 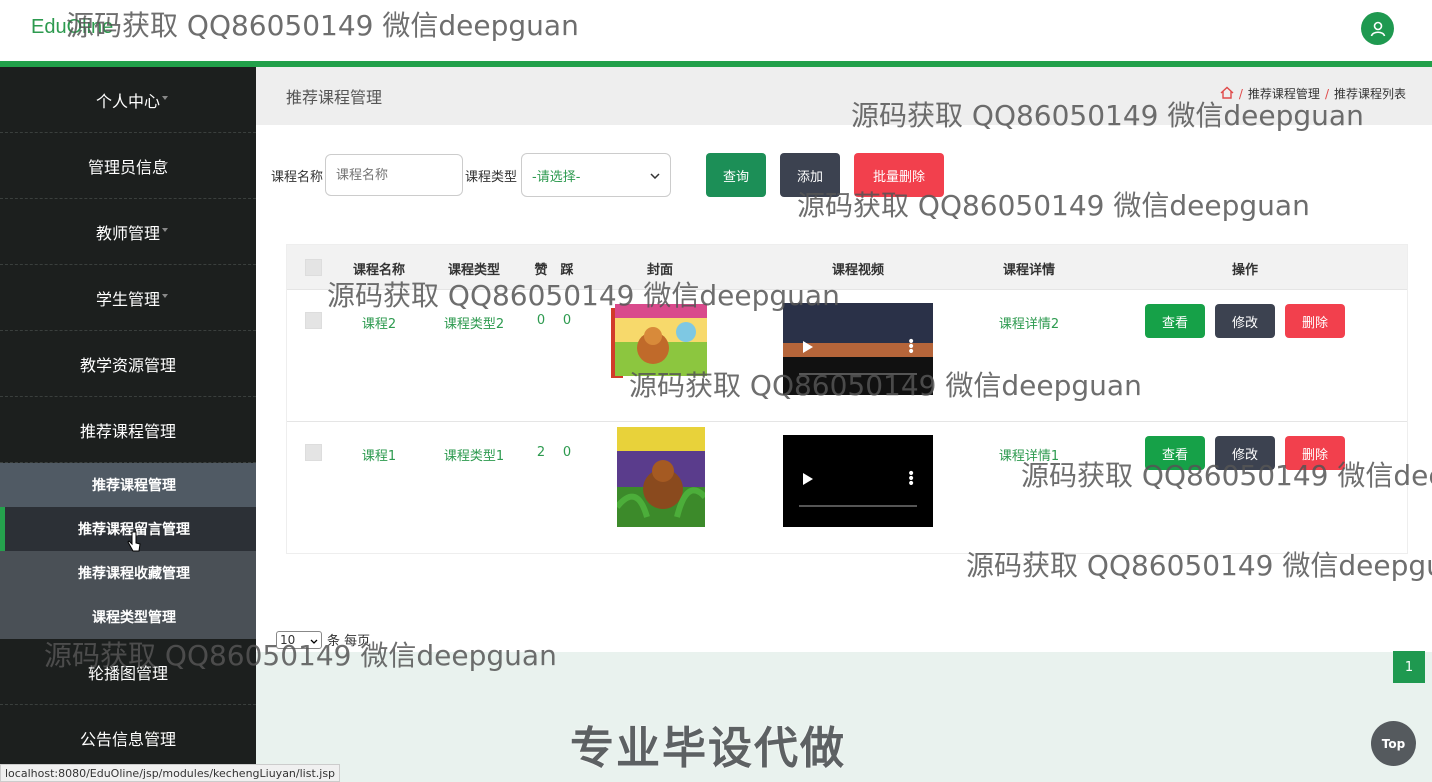 What do you see at coordinates (899, 175) in the screenshot?
I see `batch-delete-button: 批量删除` at bounding box center [899, 175].